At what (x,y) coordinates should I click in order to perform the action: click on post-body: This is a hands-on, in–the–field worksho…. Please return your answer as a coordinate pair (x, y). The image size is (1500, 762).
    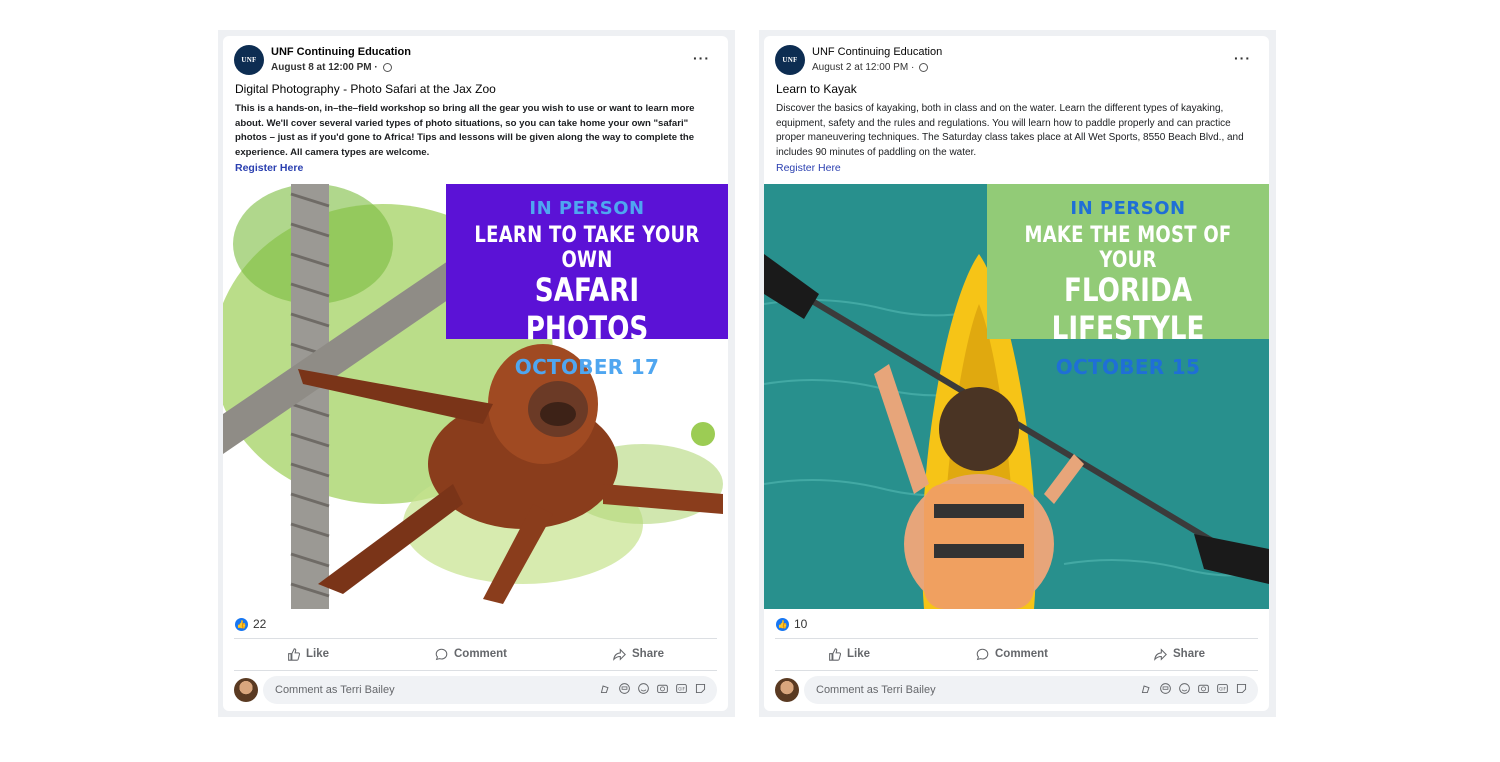
    Looking at the image, I should click on (465, 130).